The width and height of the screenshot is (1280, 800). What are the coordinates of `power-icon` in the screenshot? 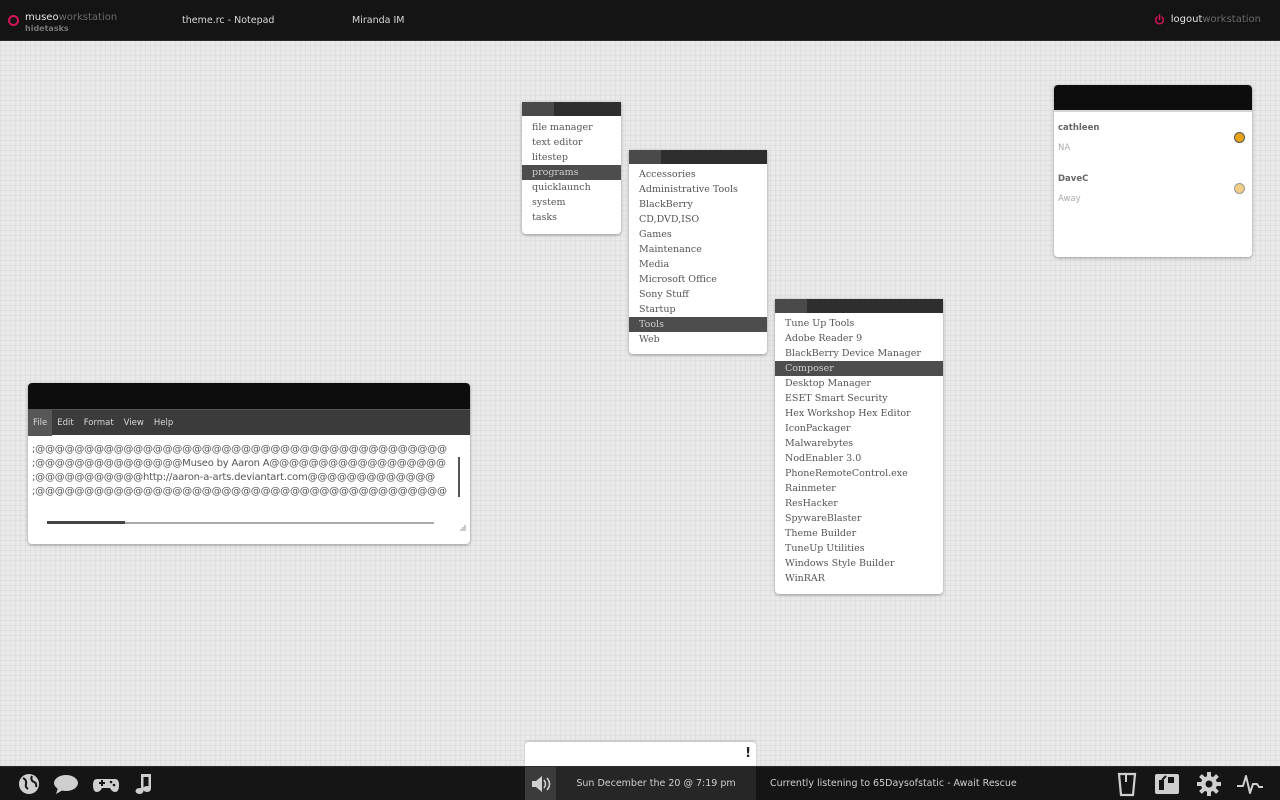 It's located at (1159, 19).